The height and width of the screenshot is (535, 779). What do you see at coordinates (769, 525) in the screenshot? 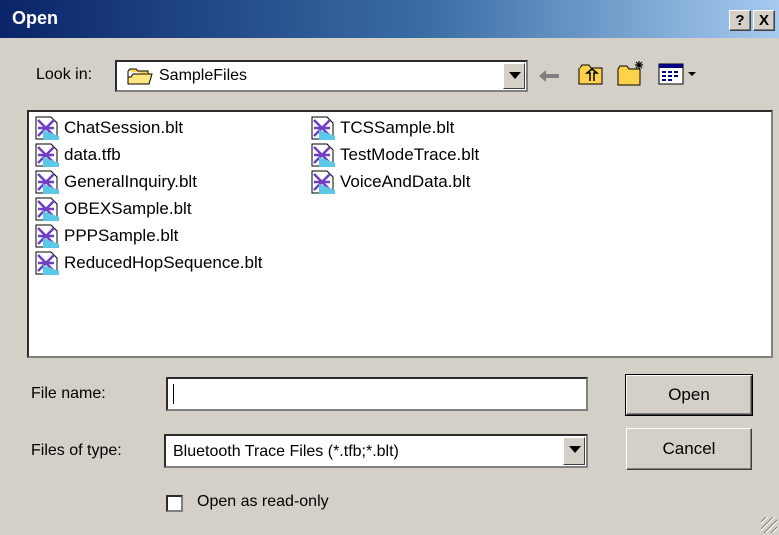
I see `resize-grip` at bounding box center [769, 525].